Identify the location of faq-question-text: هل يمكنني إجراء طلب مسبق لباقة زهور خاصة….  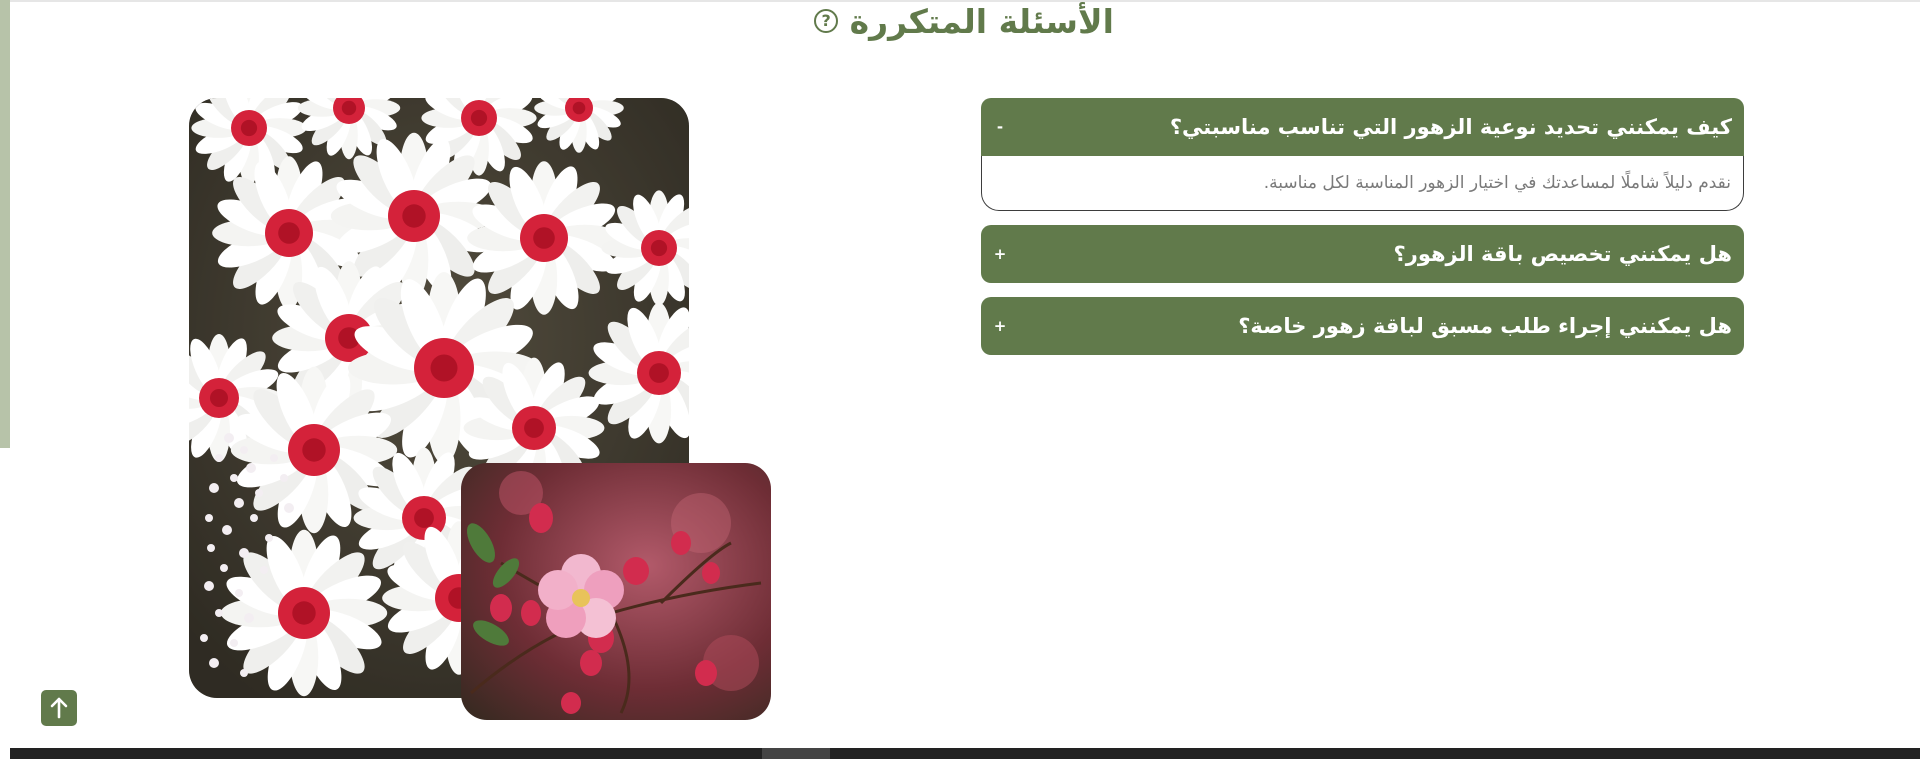
(1485, 326).